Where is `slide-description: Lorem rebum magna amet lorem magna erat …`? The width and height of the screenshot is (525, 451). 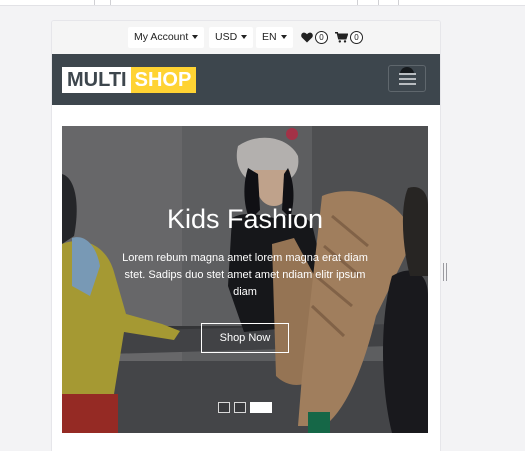 slide-description: Lorem rebum magna amet lorem magna erat … is located at coordinates (245, 275).